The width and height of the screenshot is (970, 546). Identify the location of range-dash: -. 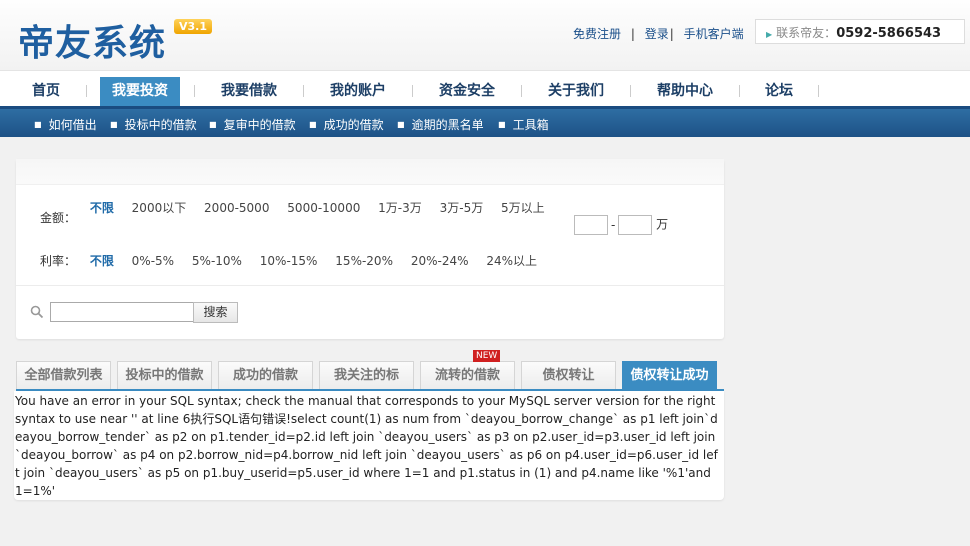
(613, 224).